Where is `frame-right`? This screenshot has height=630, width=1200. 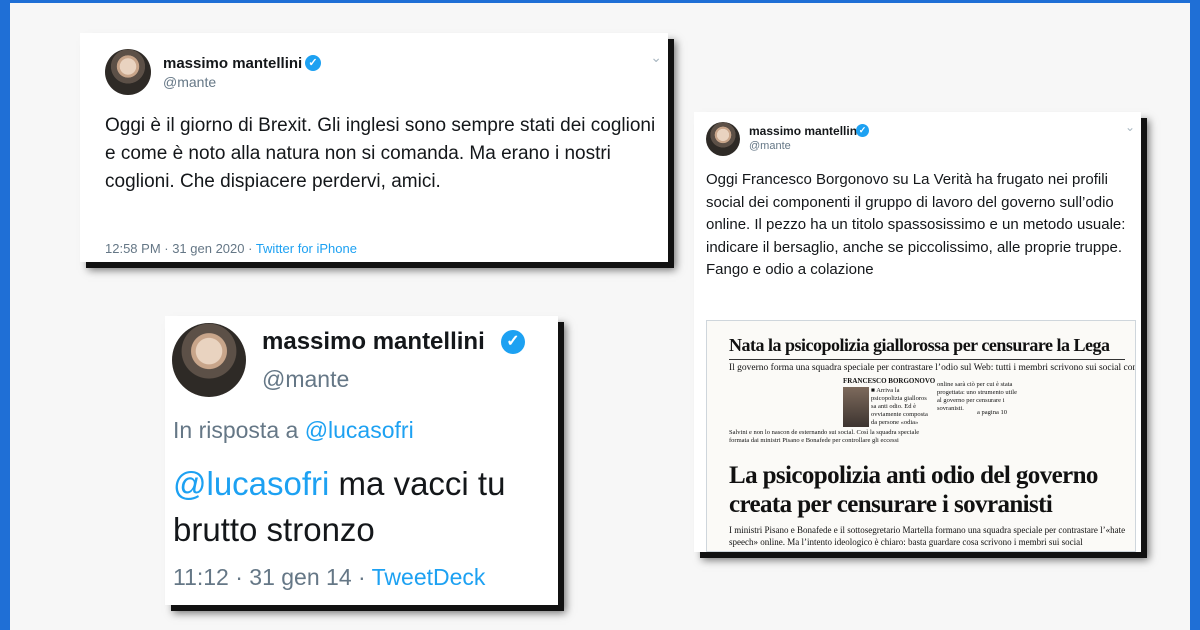
frame-right is located at coordinates (1195, 315).